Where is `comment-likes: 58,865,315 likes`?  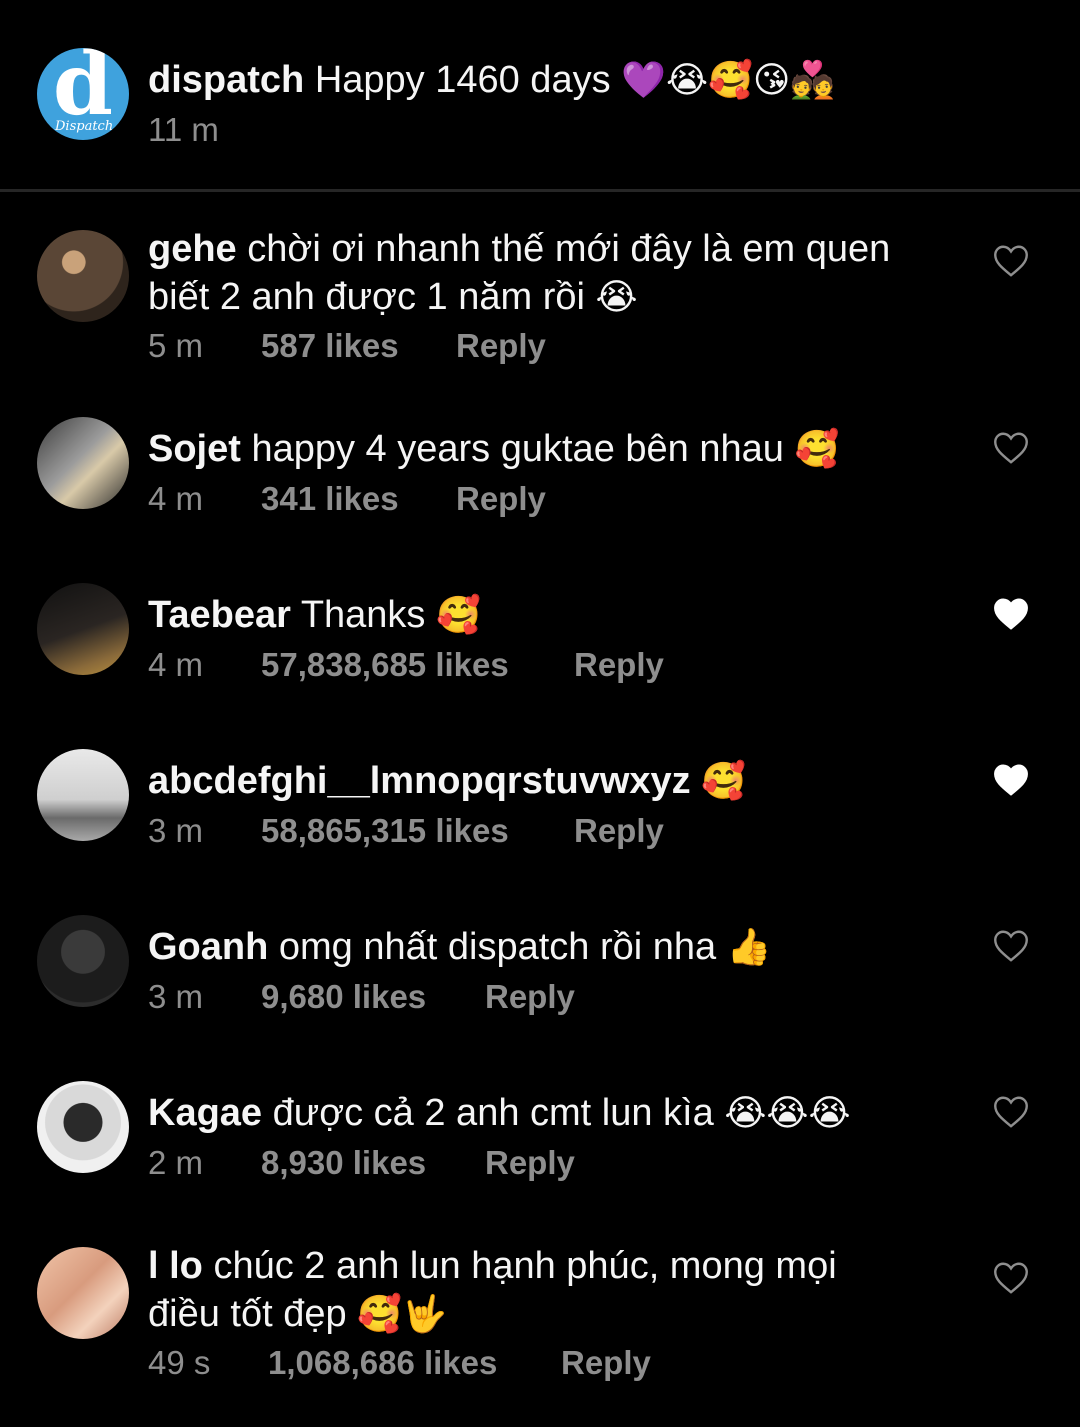 comment-likes: 58,865,315 likes is located at coordinates (385, 831).